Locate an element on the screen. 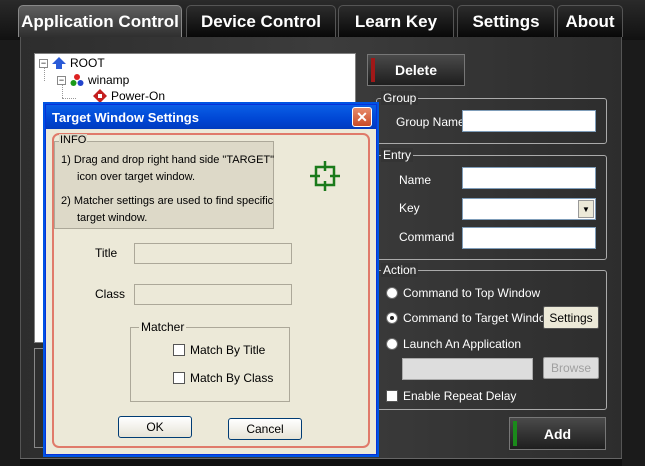 This screenshot has height=466, width=645. info-legend: INFO is located at coordinates (73, 140).